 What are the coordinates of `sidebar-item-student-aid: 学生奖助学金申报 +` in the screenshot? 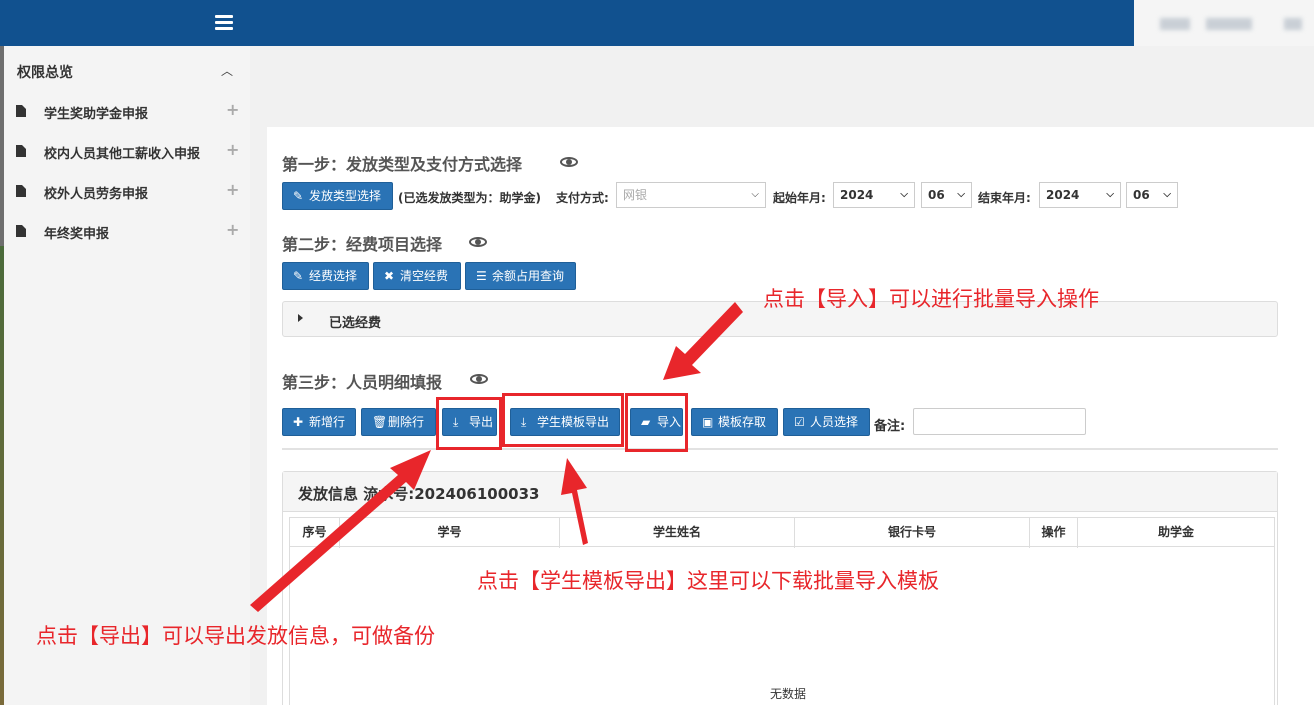 It's located at (127, 112).